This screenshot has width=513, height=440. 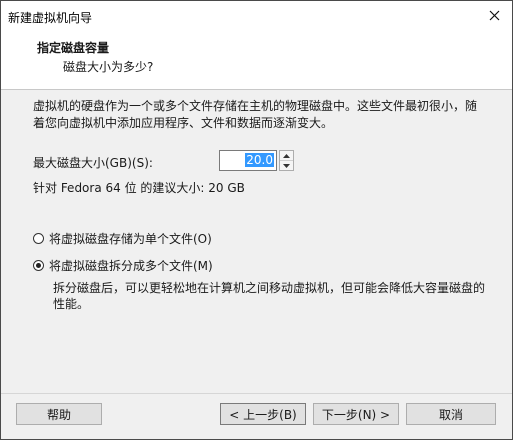 What do you see at coordinates (73, 48) in the screenshot?
I see `page-title: 指定磁盘容量` at bounding box center [73, 48].